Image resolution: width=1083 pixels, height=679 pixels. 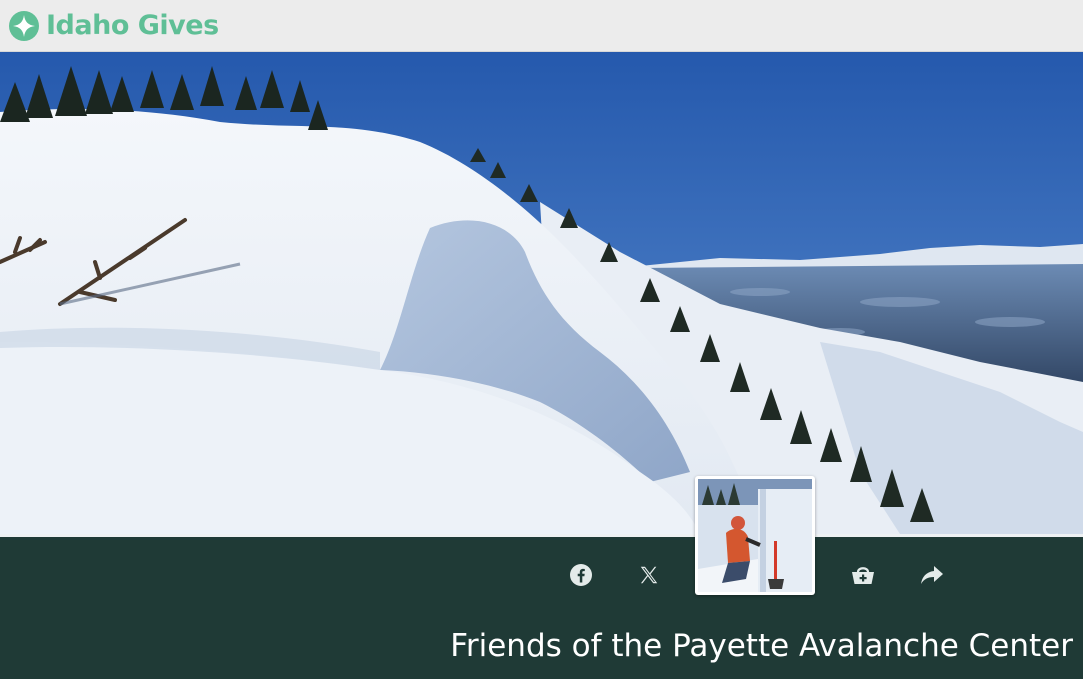 I want to click on star-circle-icon, so click(x=24, y=25).